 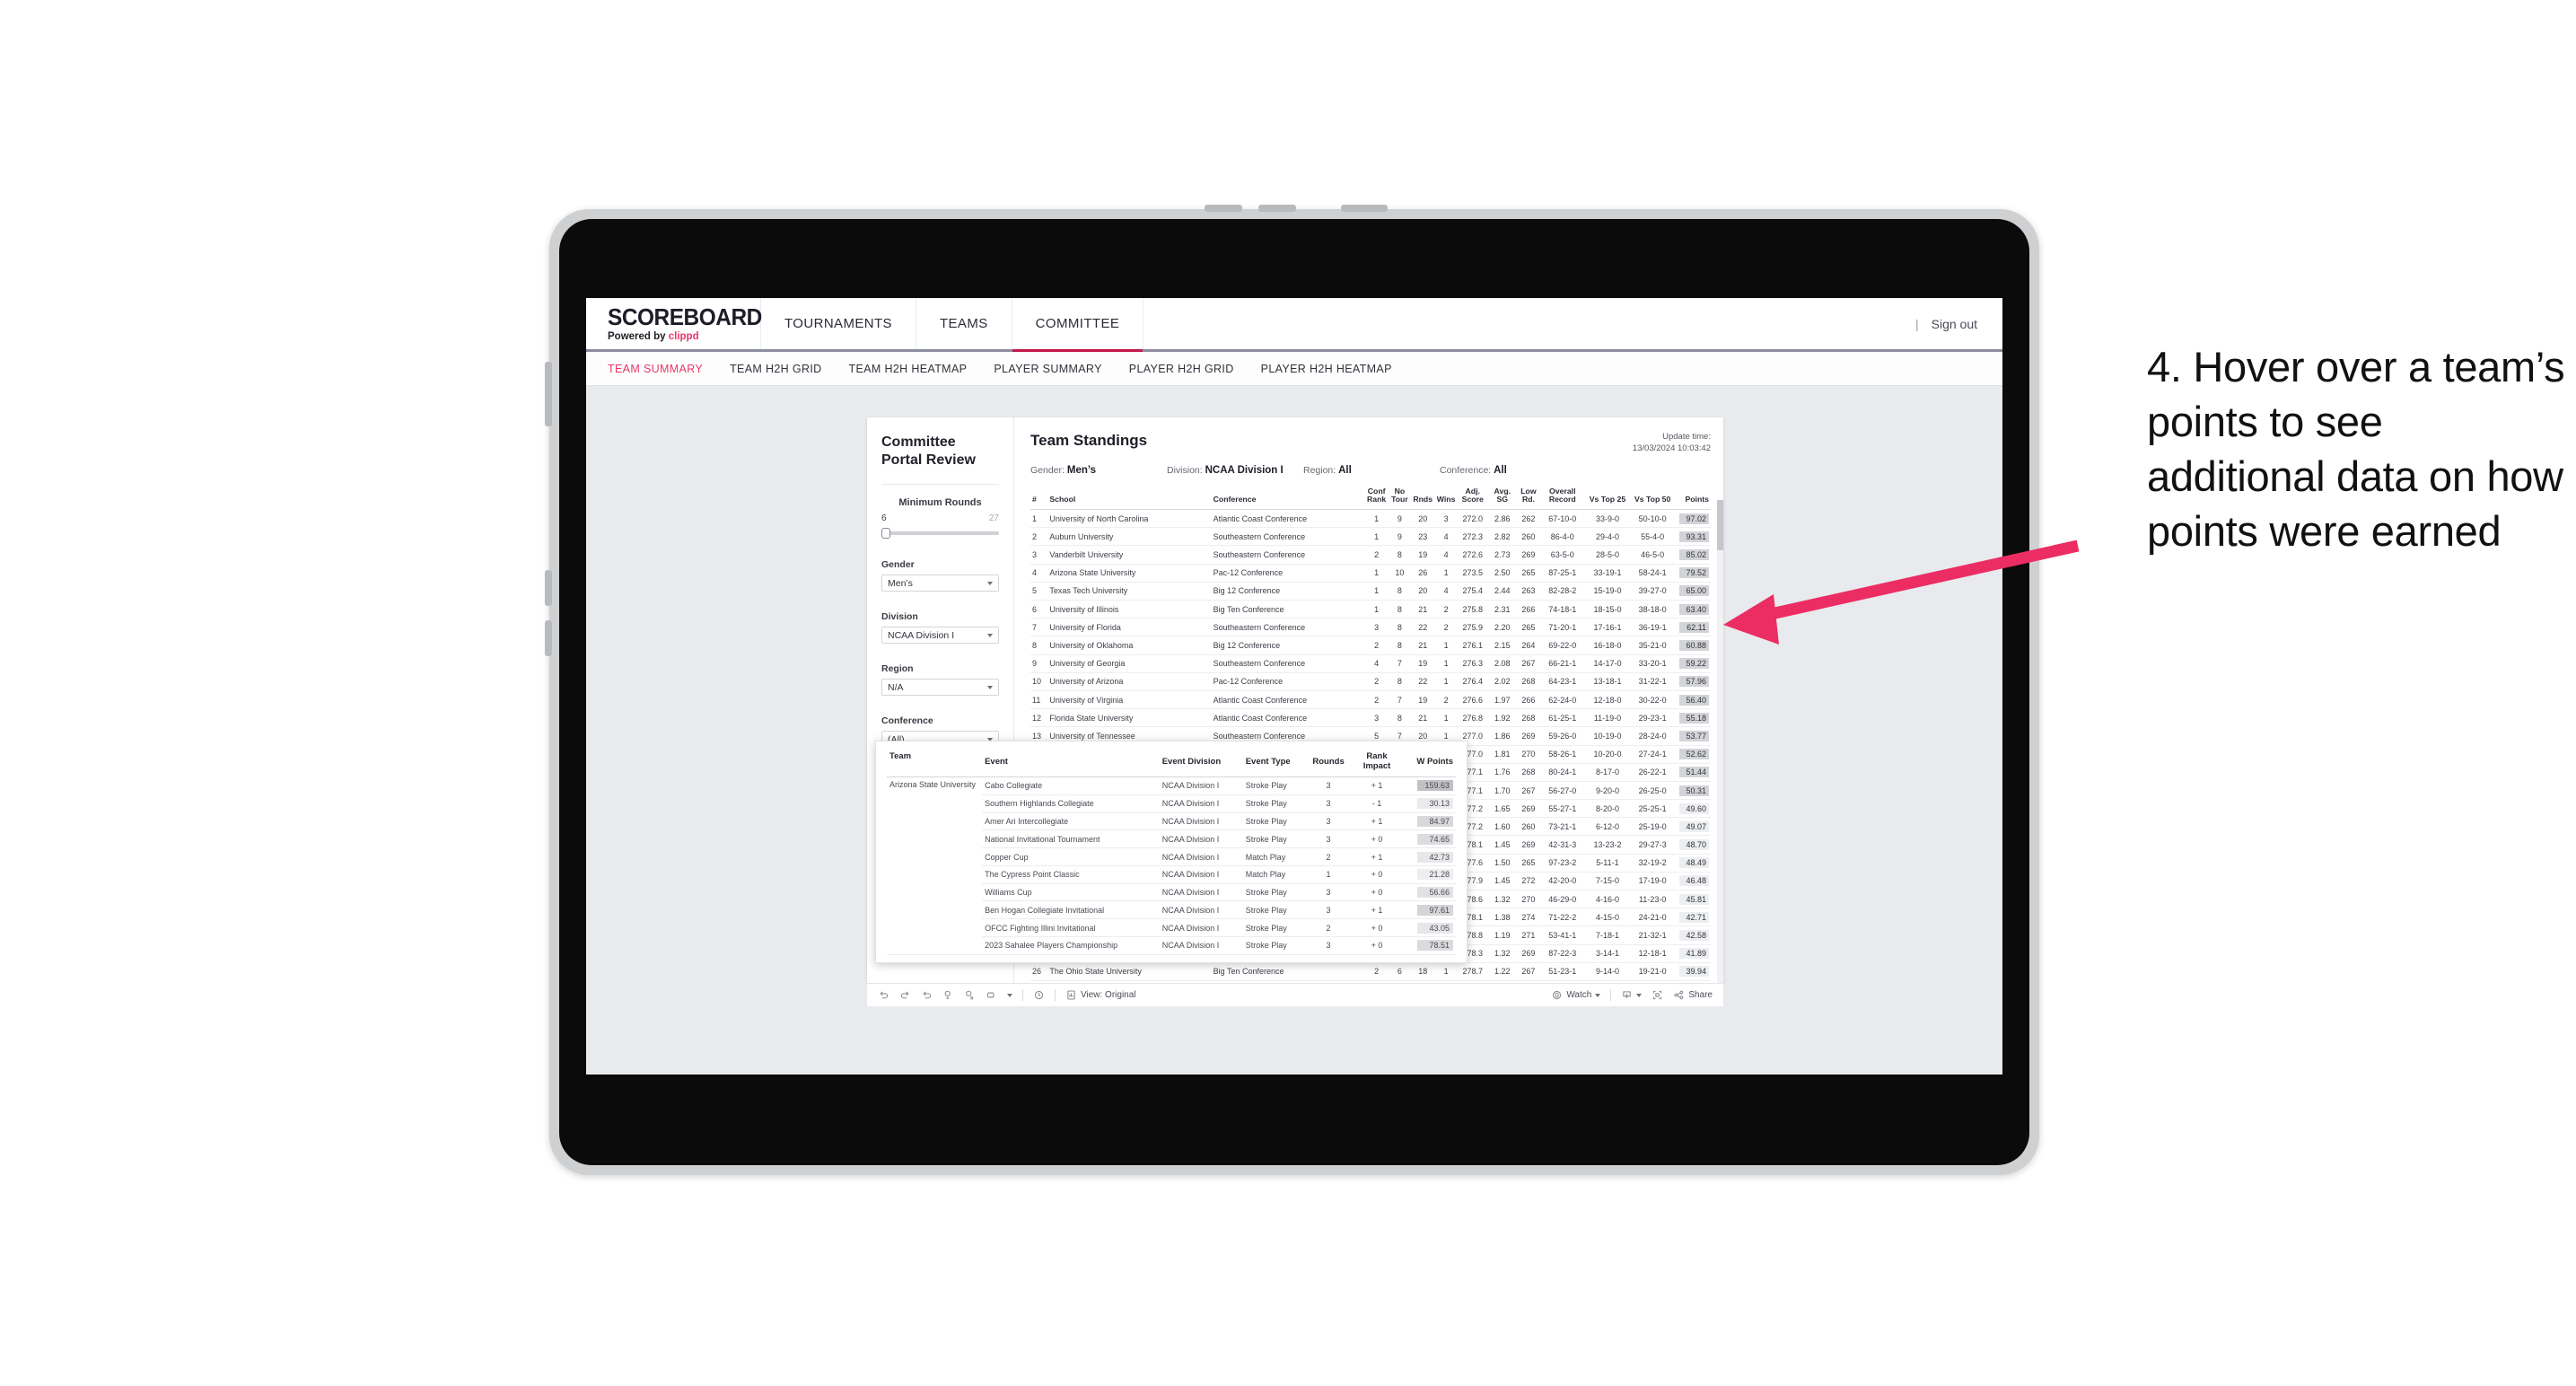 I want to click on chevron-down-icon, so click(x=1009, y=995).